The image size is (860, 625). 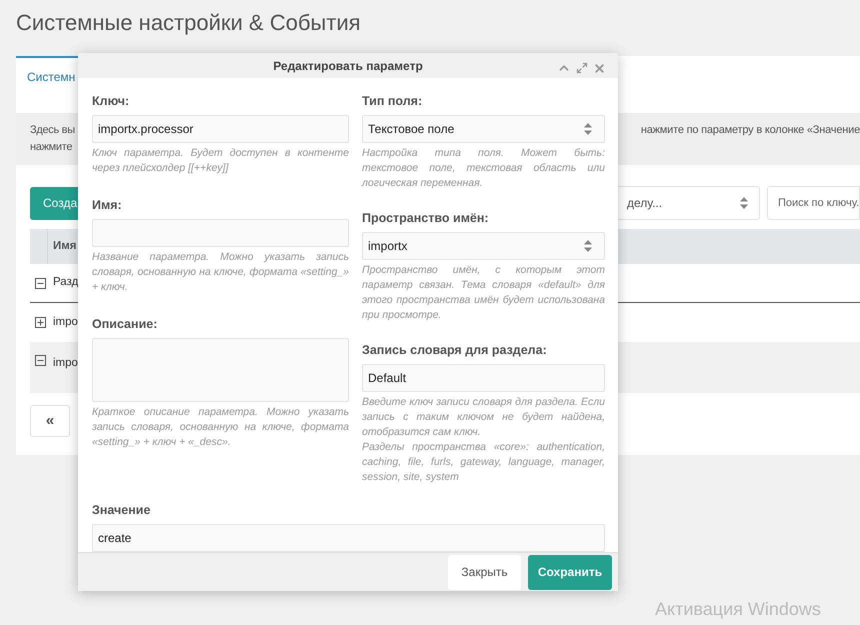 What do you see at coordinates (64, 247) in the screenshot?
I see `column-header: Имя` at bounding box center [64, 247].